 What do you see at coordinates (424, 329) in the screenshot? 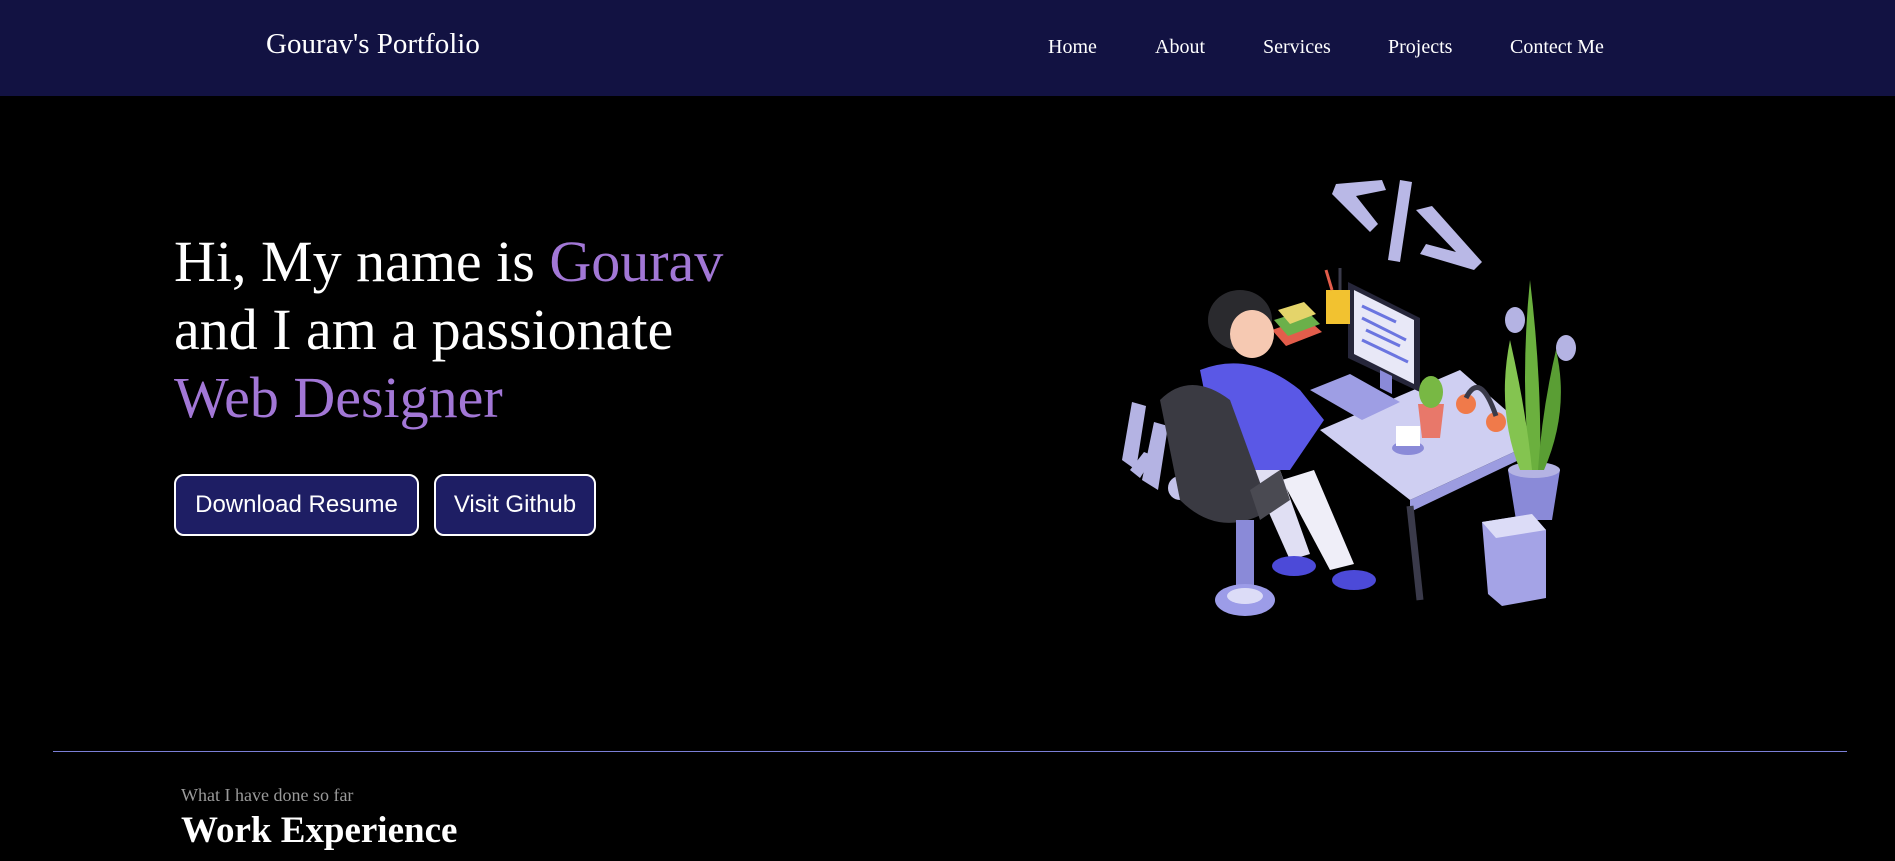
I see `hero-line-2: and I am a passionate` at bounding box center [424, 329].